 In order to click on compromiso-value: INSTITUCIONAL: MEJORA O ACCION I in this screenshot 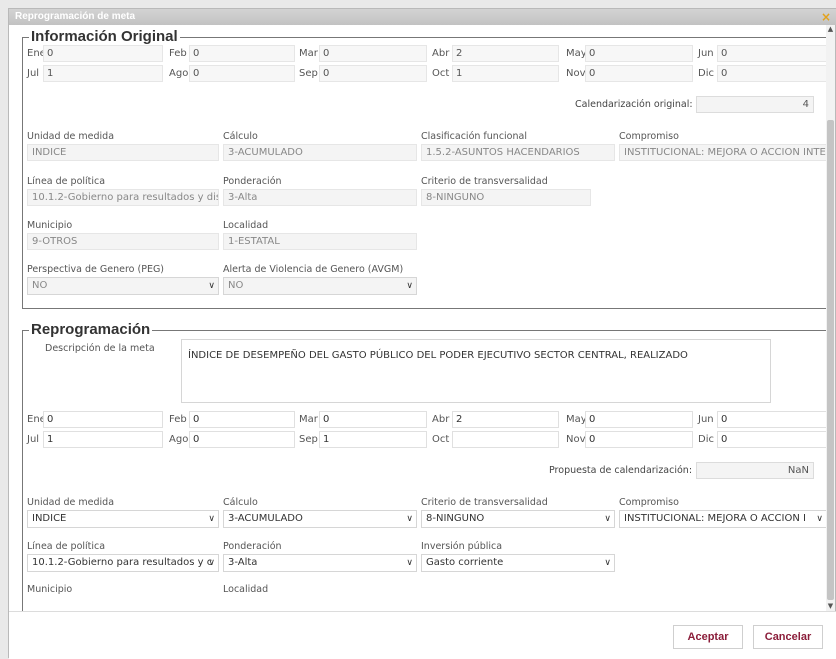, I will do `click(715, 518)`.